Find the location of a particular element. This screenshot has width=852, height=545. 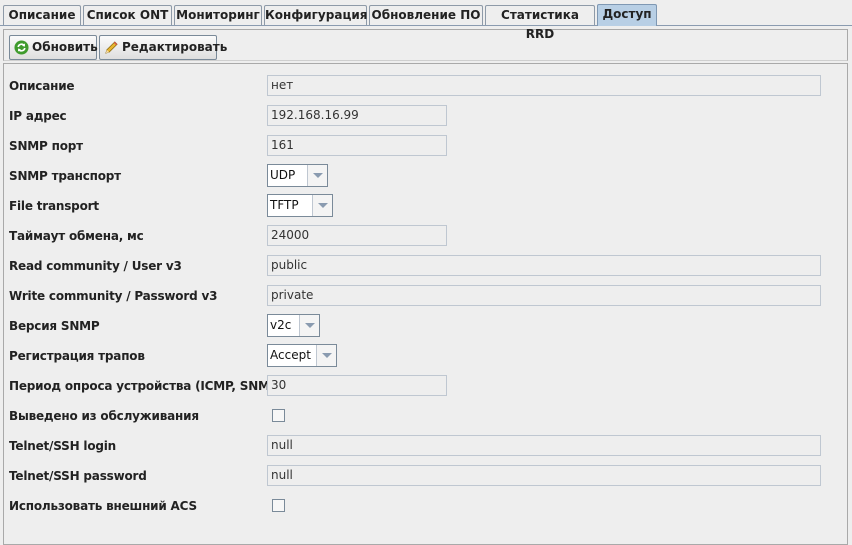

refresh-button: Обновить is located at coordinates (53, 47).